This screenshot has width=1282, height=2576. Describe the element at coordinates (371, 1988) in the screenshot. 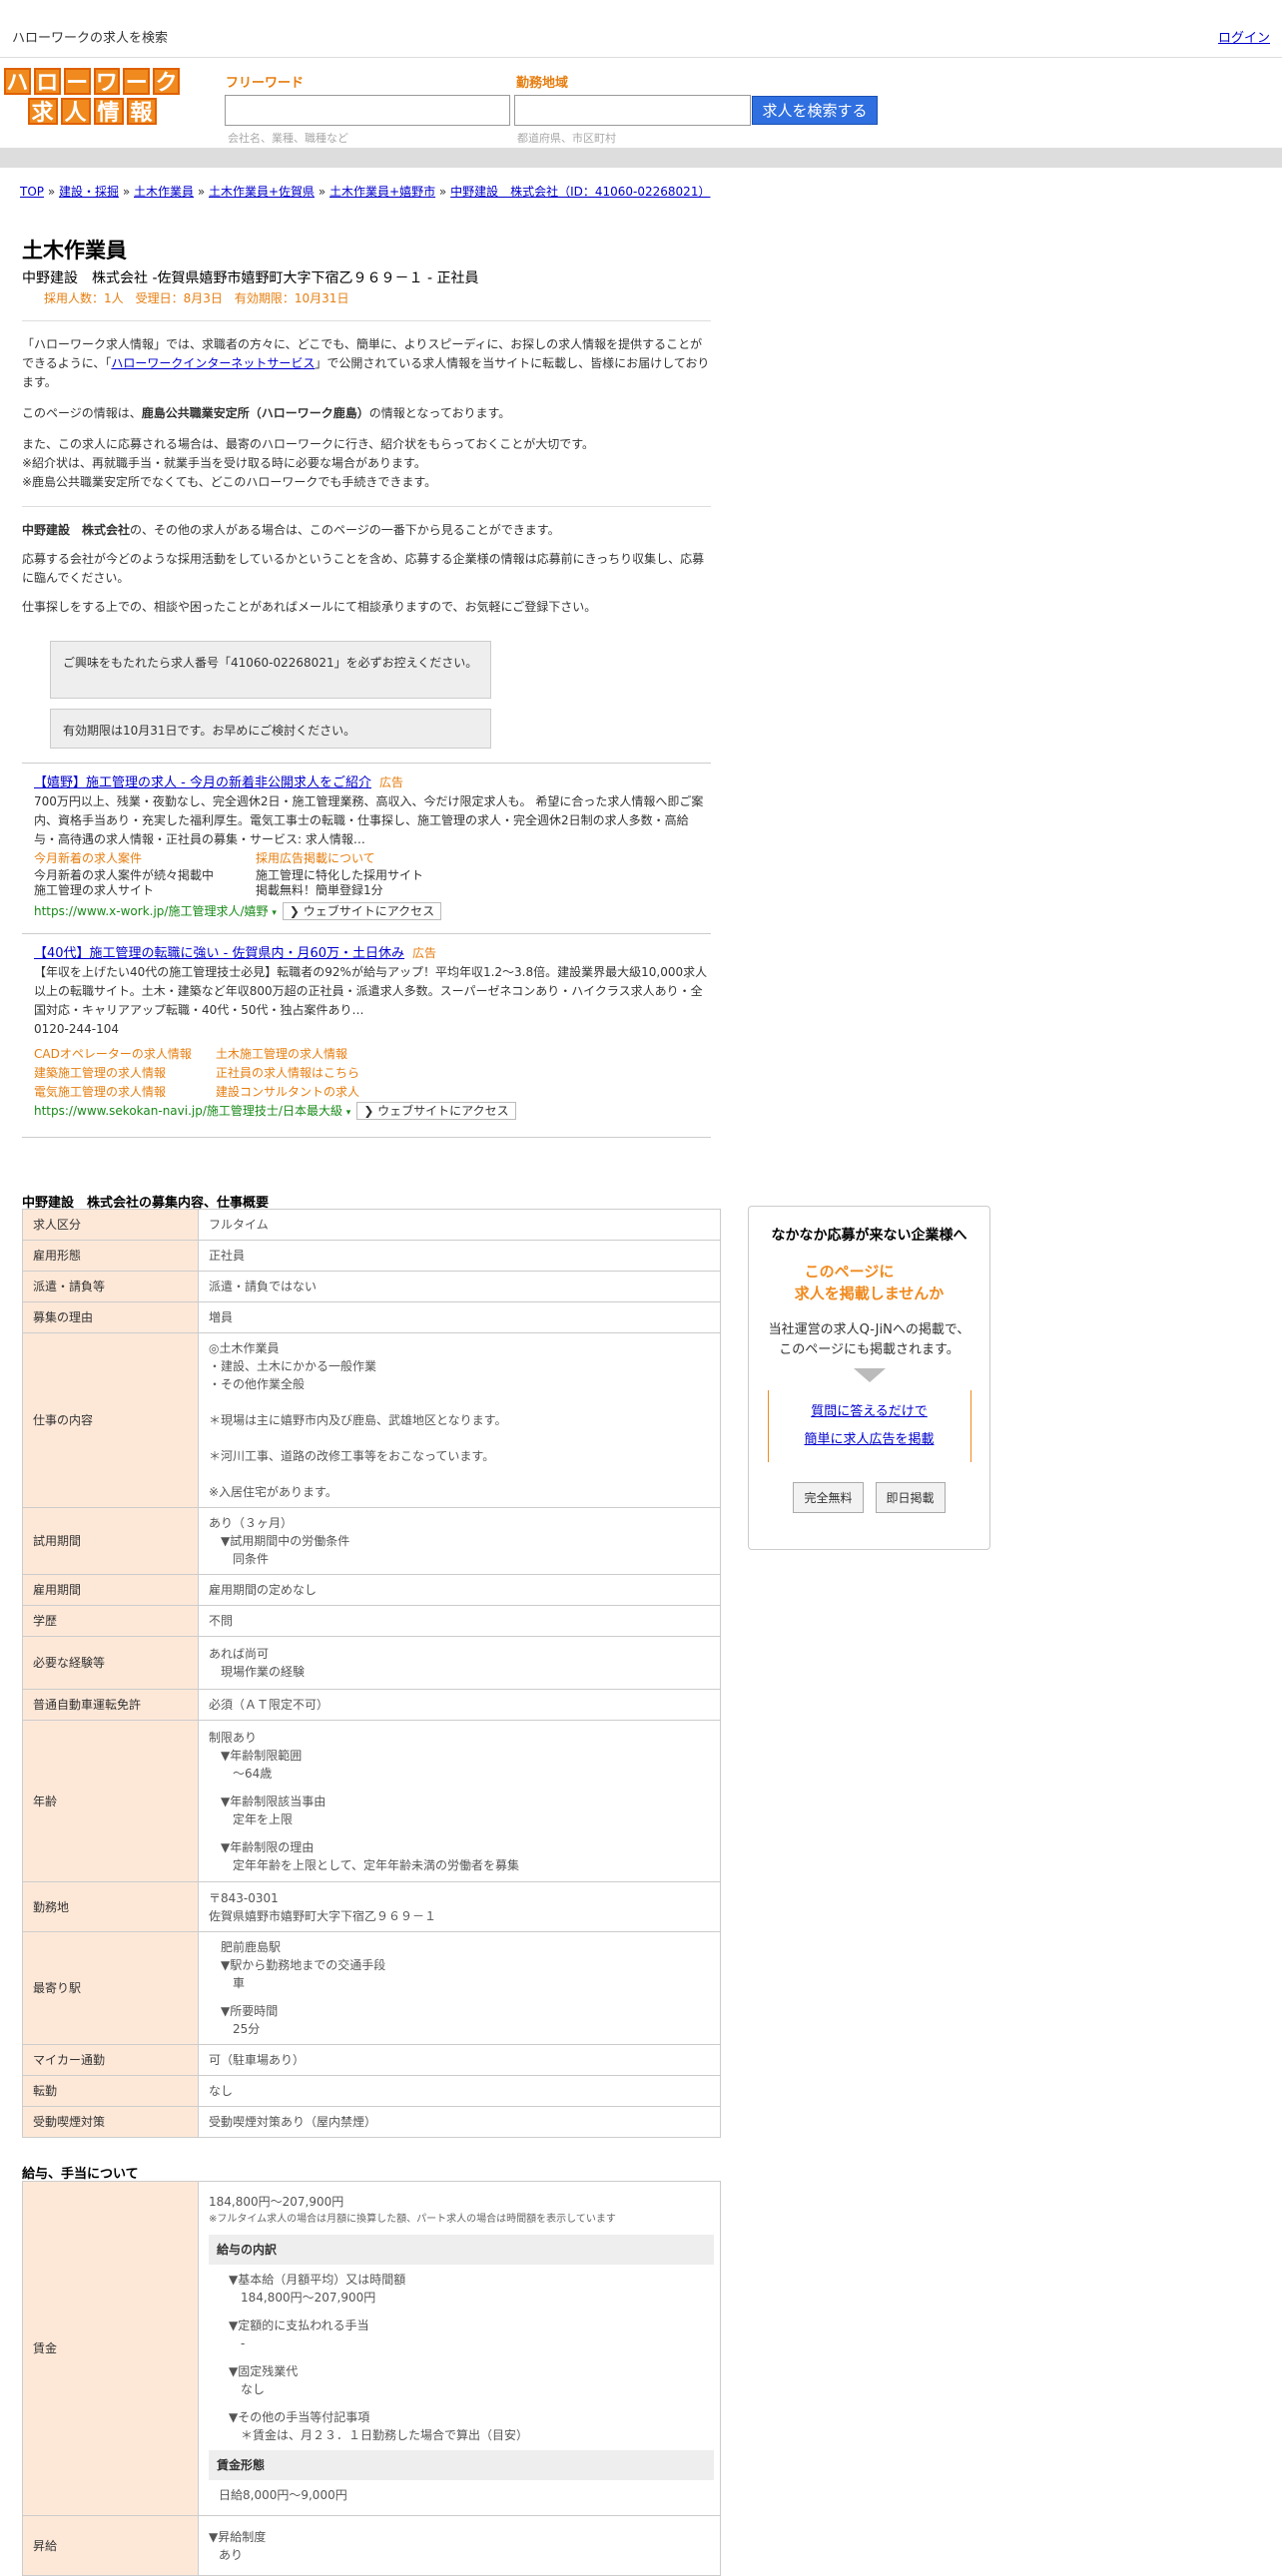

I see `table-row: 最寄り駅 肥前鹿島駅 ▼駅から勤務地までの交通手段 車 ▼所要時間 25分` at that location.